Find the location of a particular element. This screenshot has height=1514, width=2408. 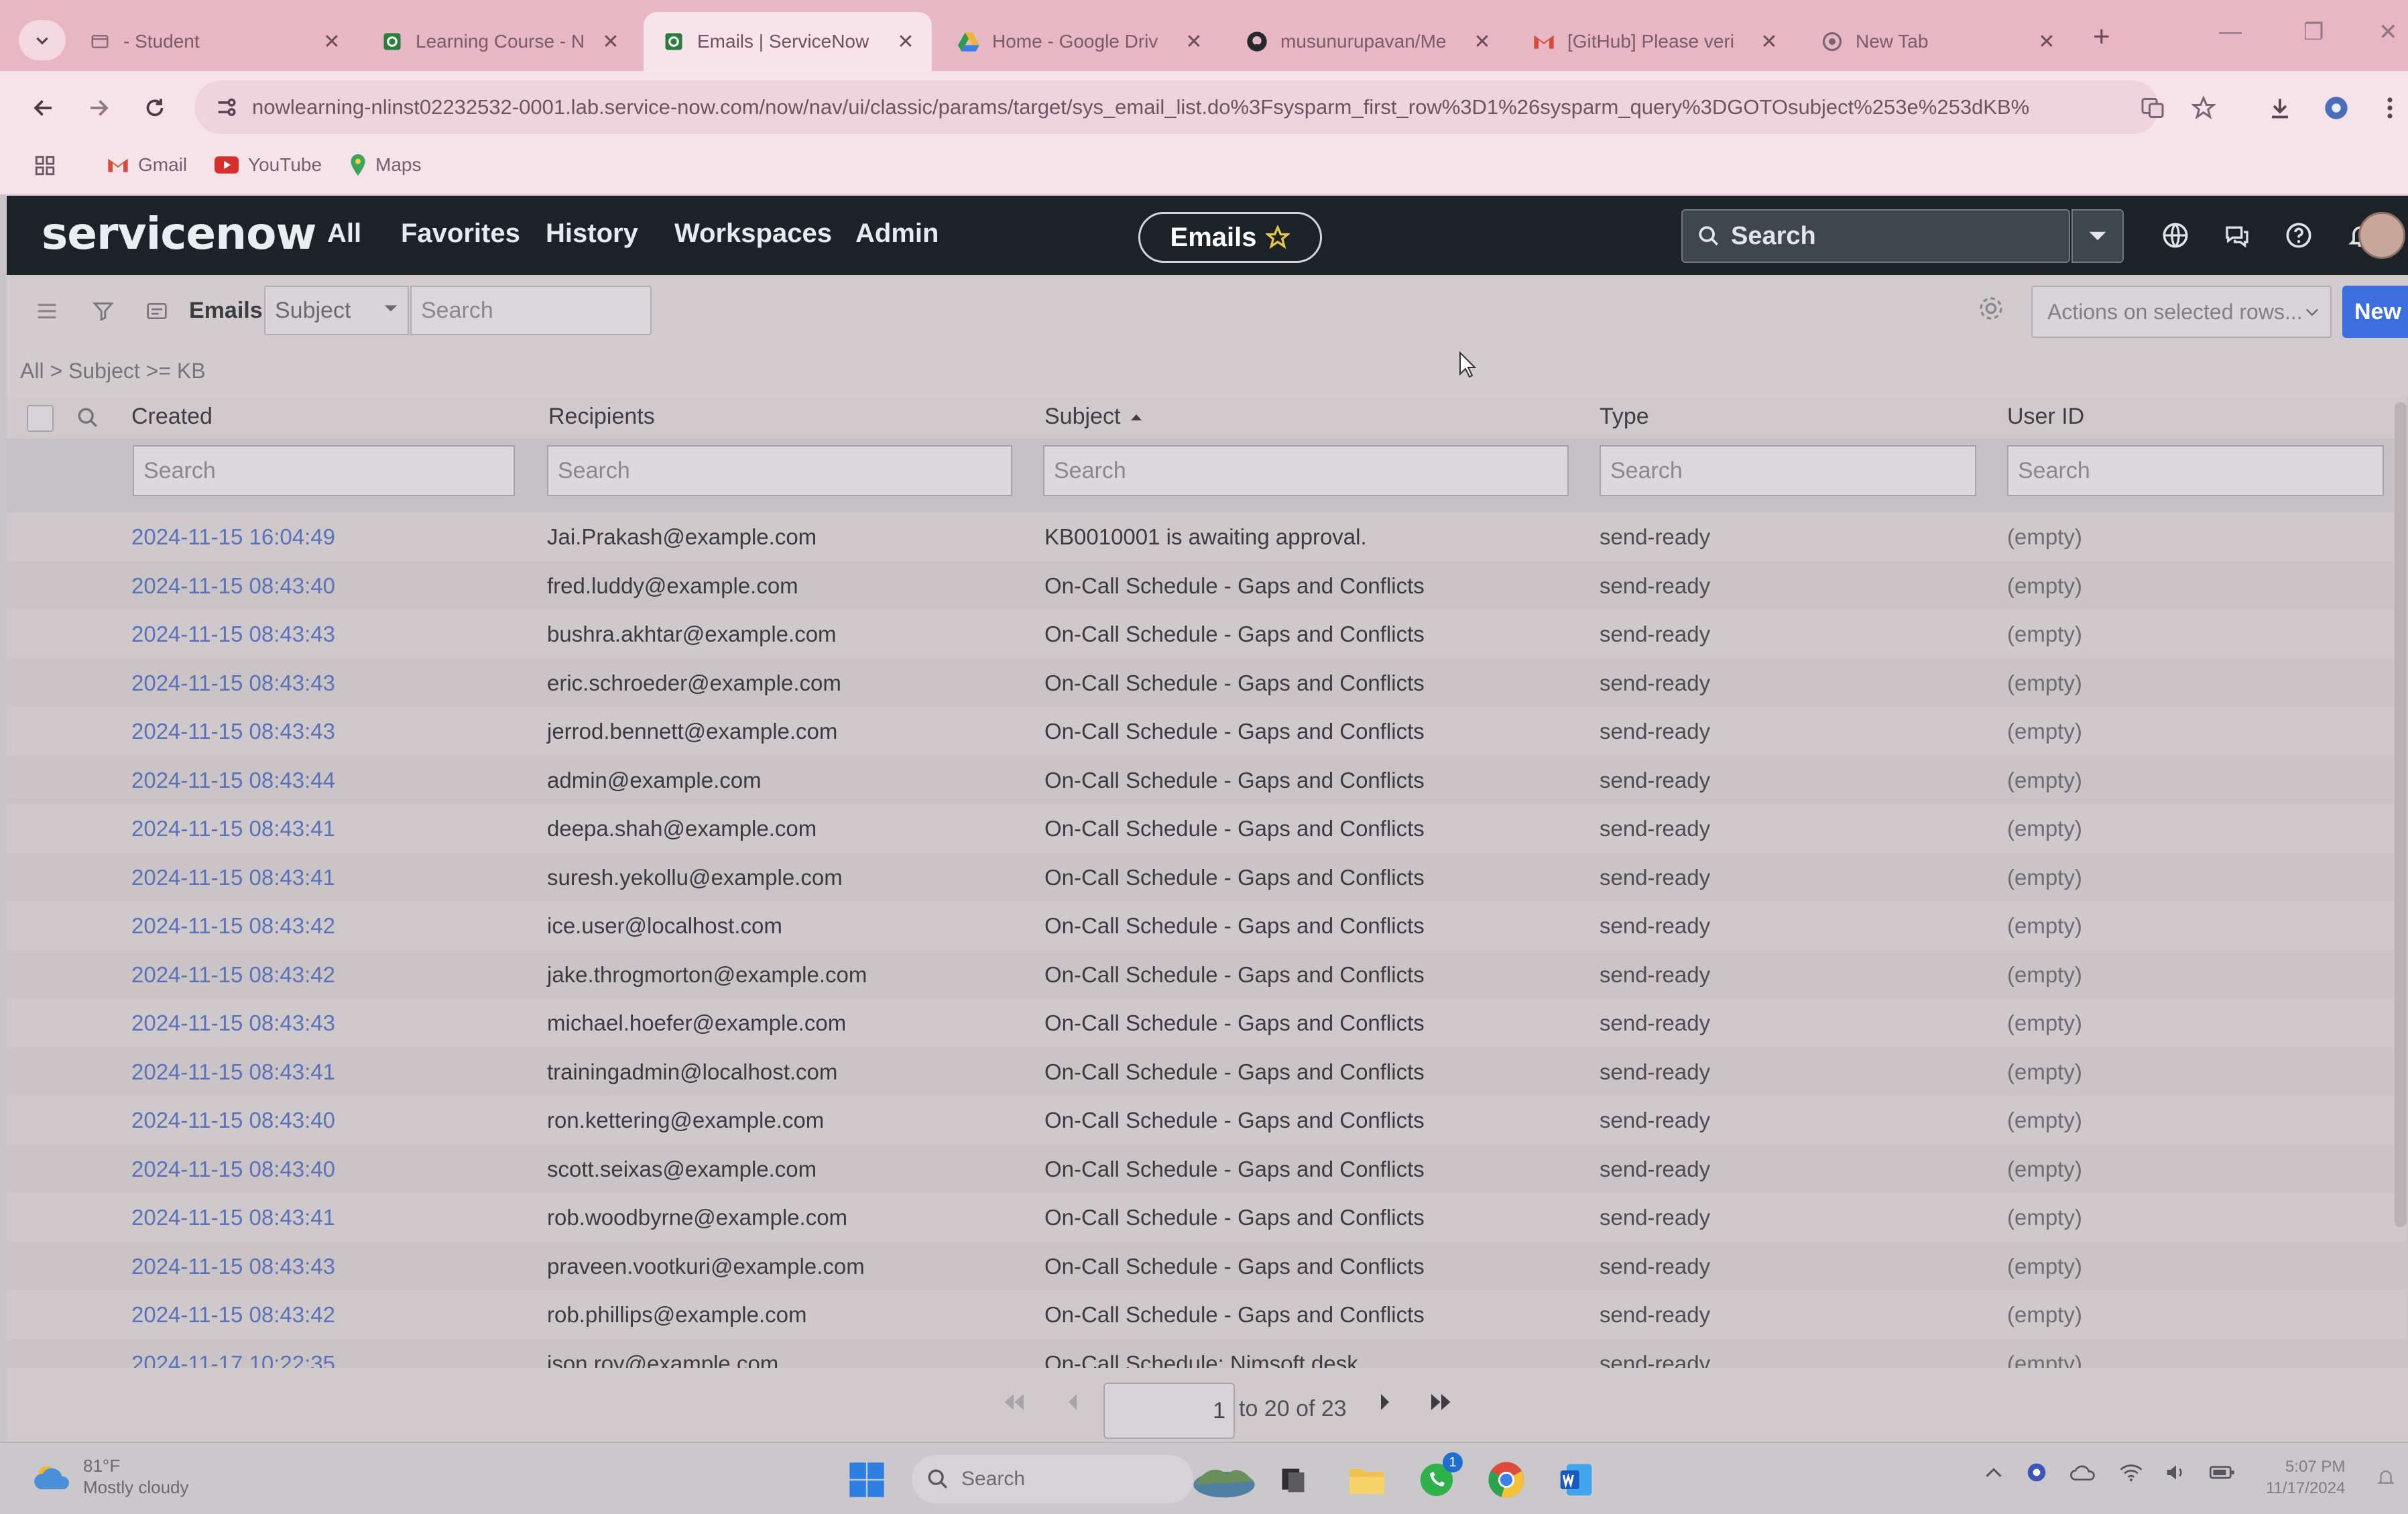

browser-tab-emails: Emails | ServiceNow ✕ is located at coordinates (788, 41).